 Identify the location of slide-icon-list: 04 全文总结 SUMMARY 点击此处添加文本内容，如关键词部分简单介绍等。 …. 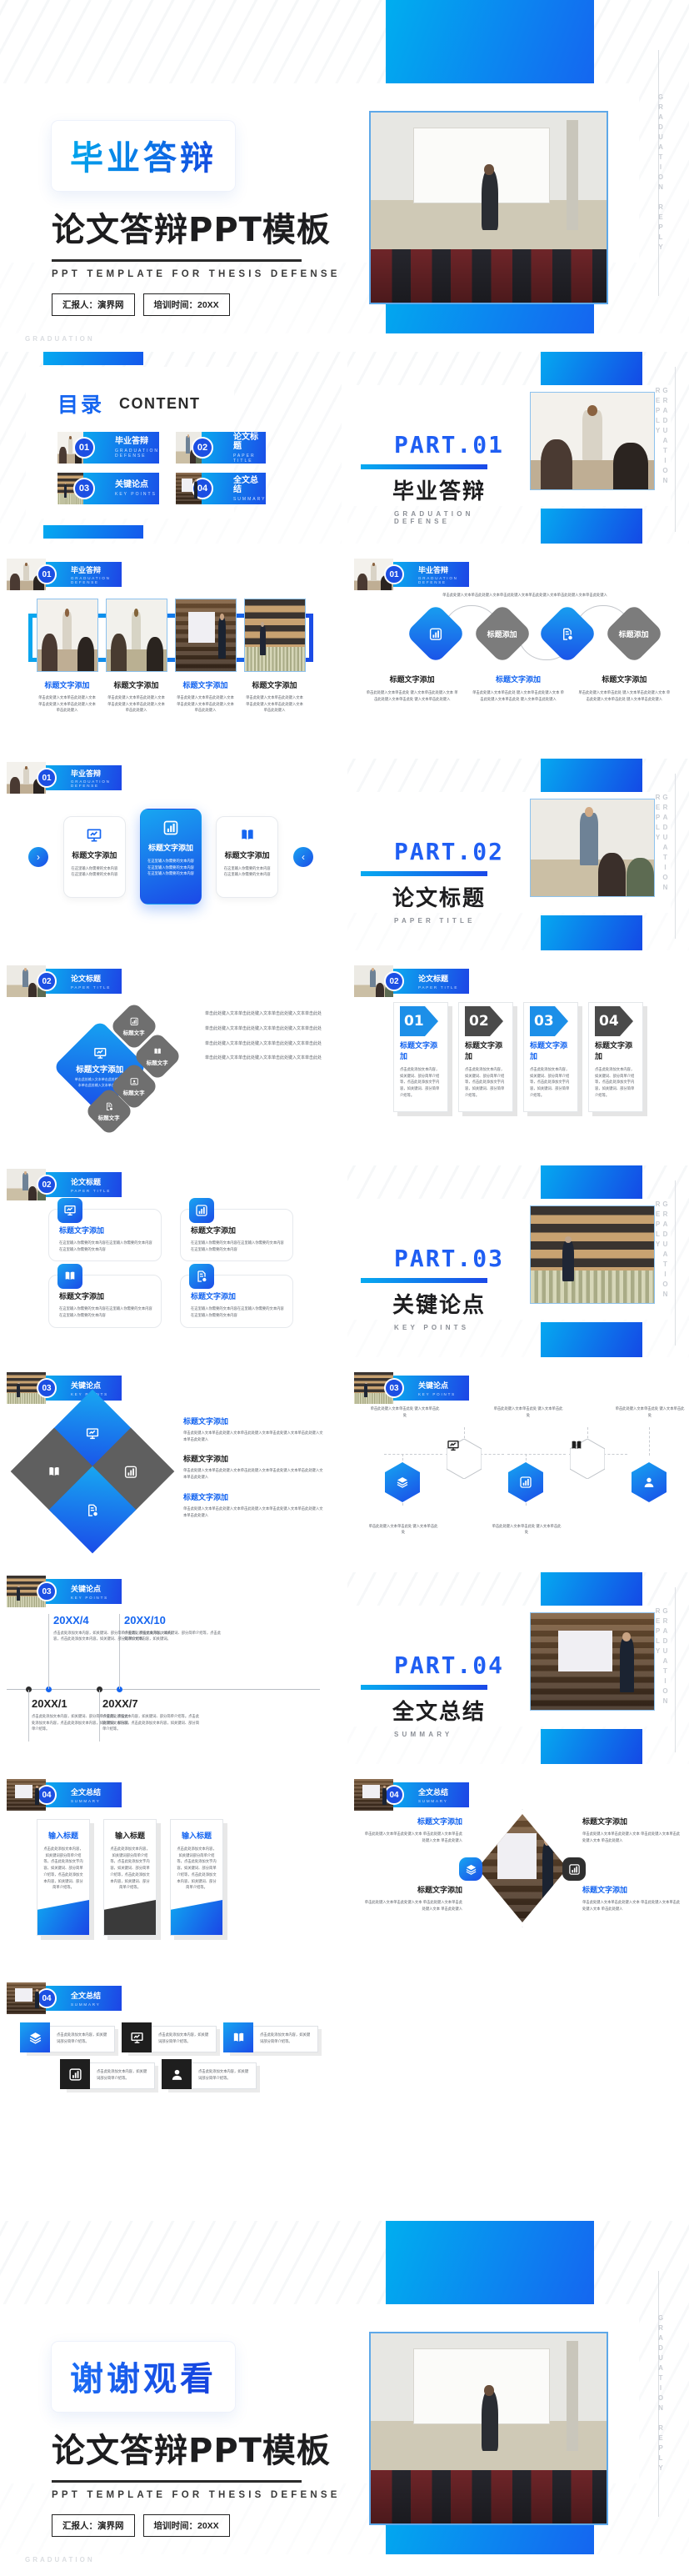
(171, 2079).